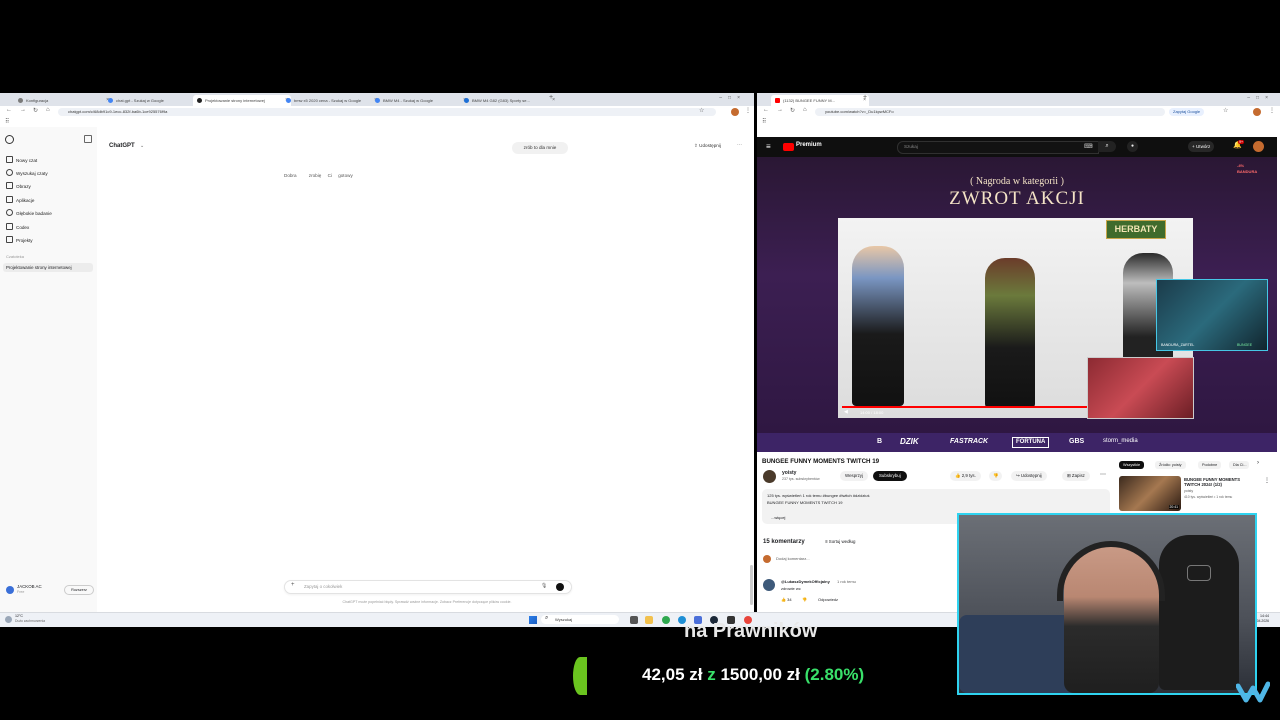 The width and height of the screenshot is (1280, 720). I want to click on sidebar-toggle-icon, so click(88, 139).